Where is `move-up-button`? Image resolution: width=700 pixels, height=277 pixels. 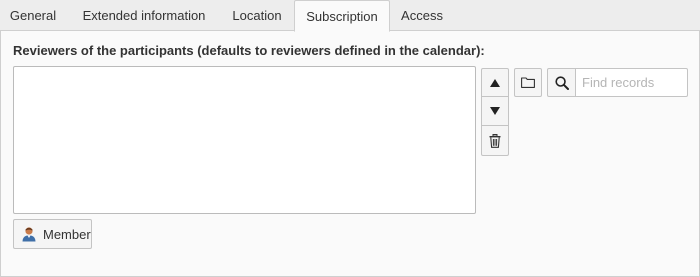 move-up-button is located at coordinates (495, 82).